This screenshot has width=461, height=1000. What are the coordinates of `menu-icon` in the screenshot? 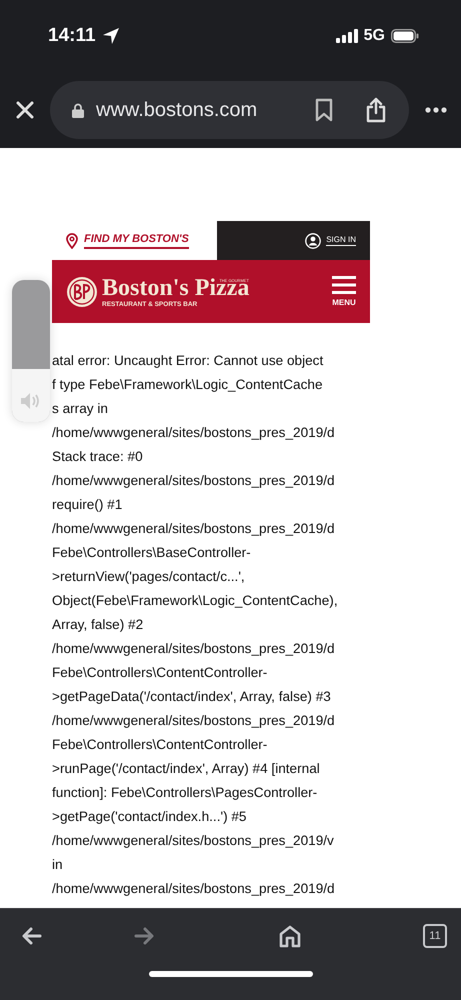 It's located at (344, 285).